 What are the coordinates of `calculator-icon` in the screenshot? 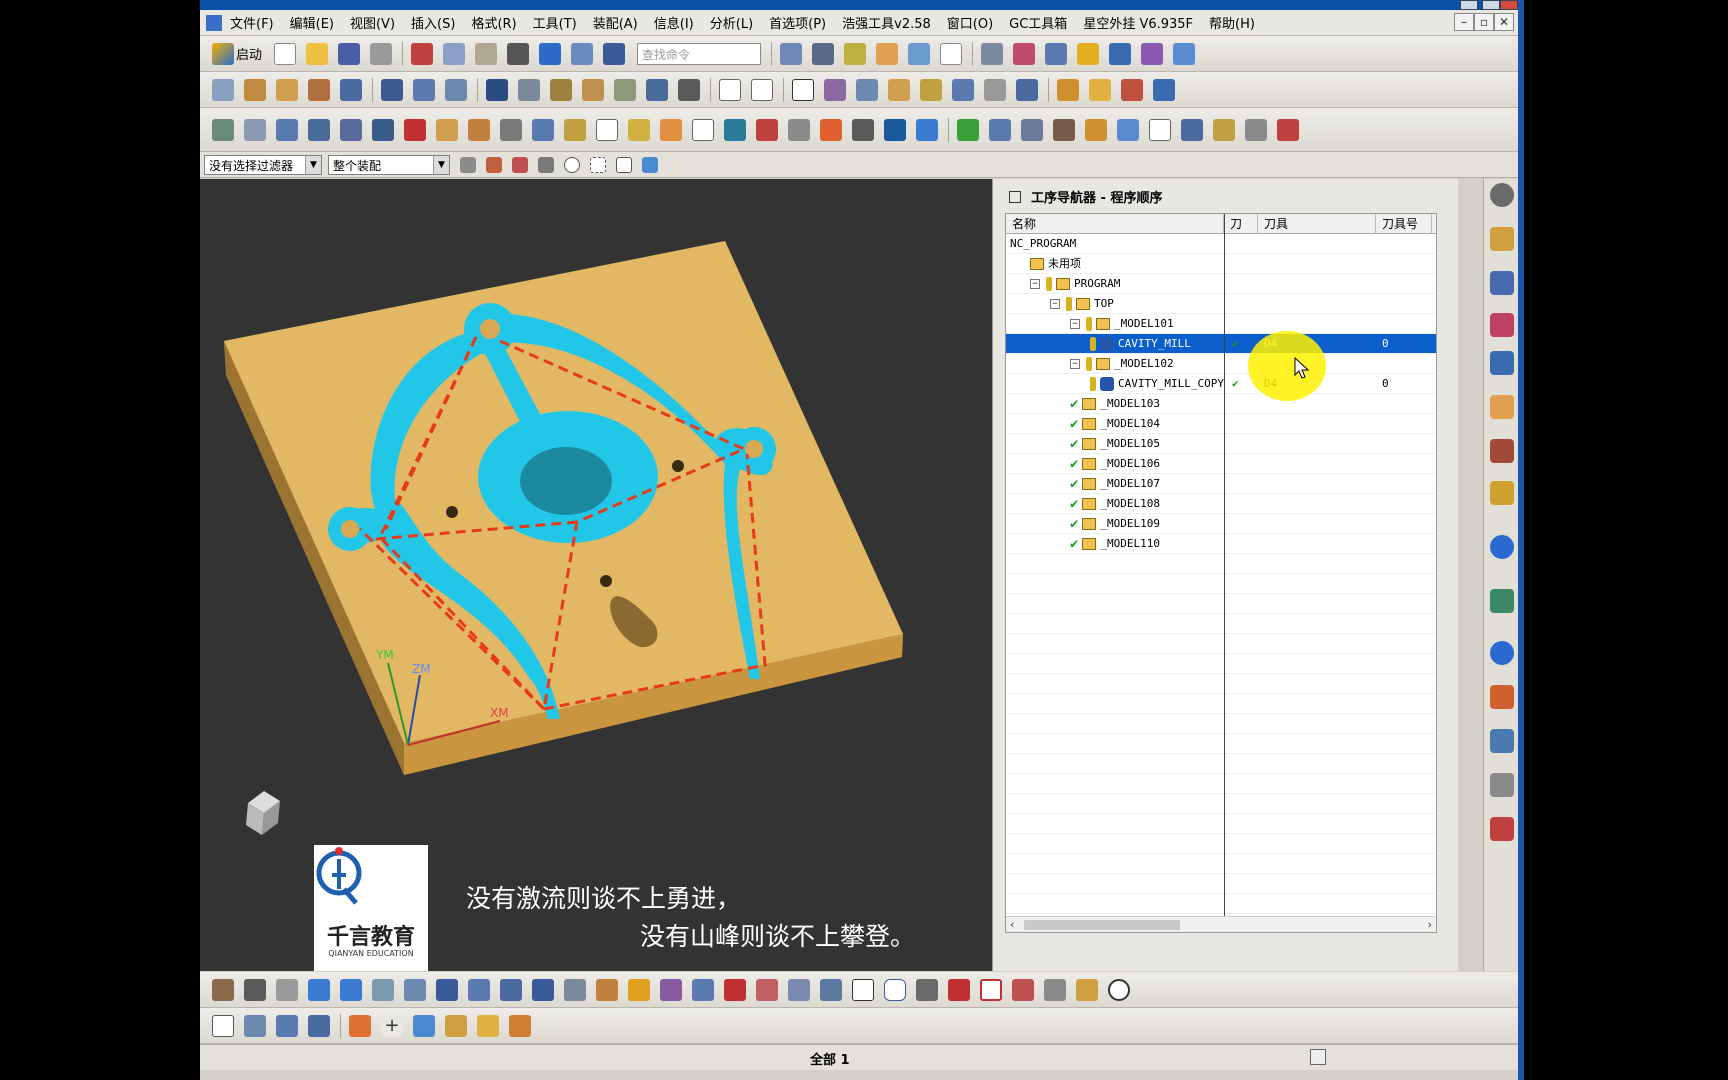 It's located at (895, 129).